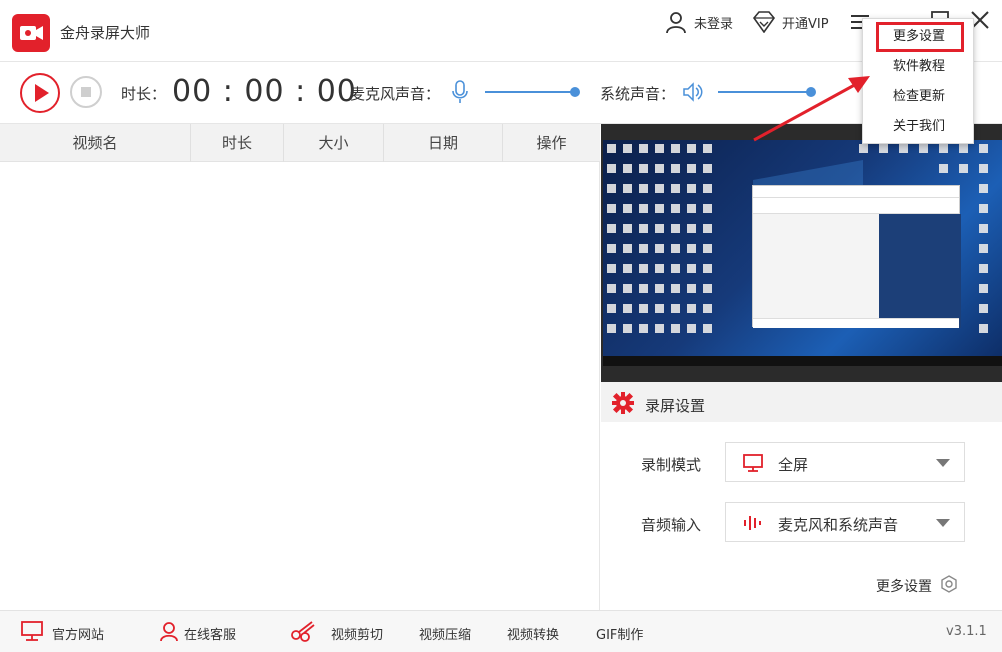 The width and height of the screenshot is (1002, 652). What do you see at coordinates (334, 143) in the screenshot?
I see `column-header-size: 大小` at bounding box center [334, 143].